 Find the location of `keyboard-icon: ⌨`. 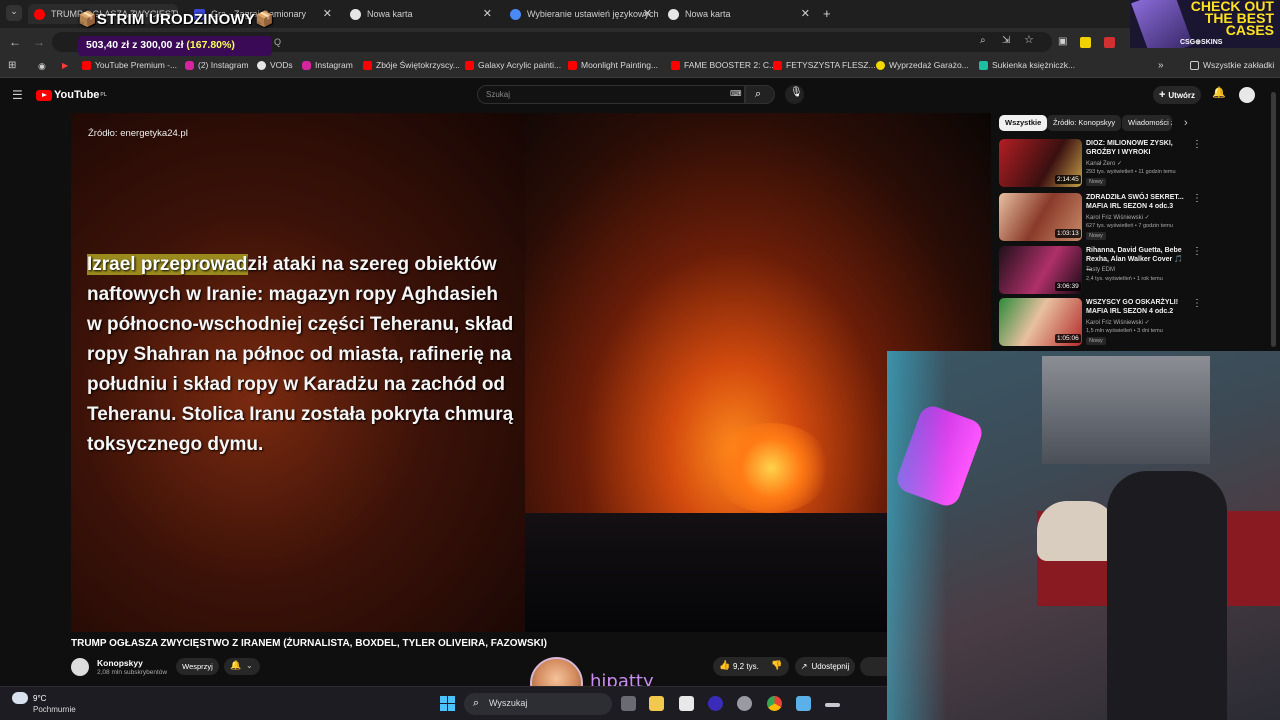

keyboard-icon: ⌨ is located at coordinates (736, 94).